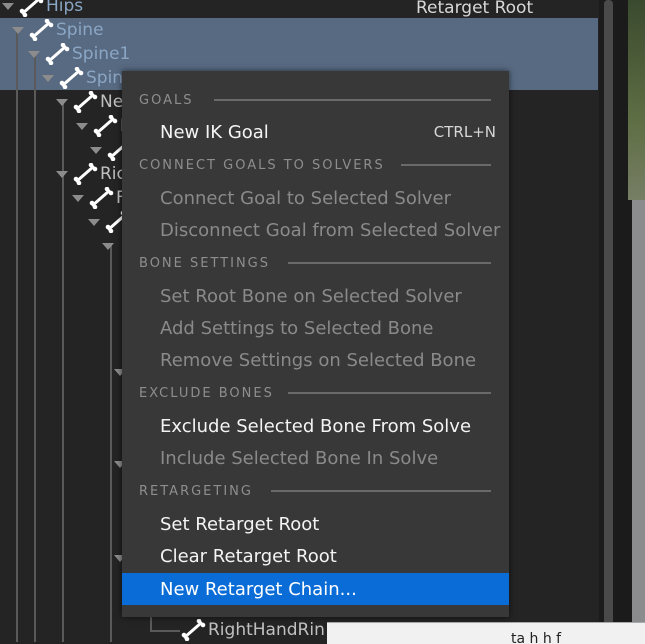 This screenshot has width=645, height=644. What do you see at coordinates (315, 458) in the screenshot?
I see `menu-item-include-bone: Include Selected Bone In Solve` at bounding box center [315, 458].